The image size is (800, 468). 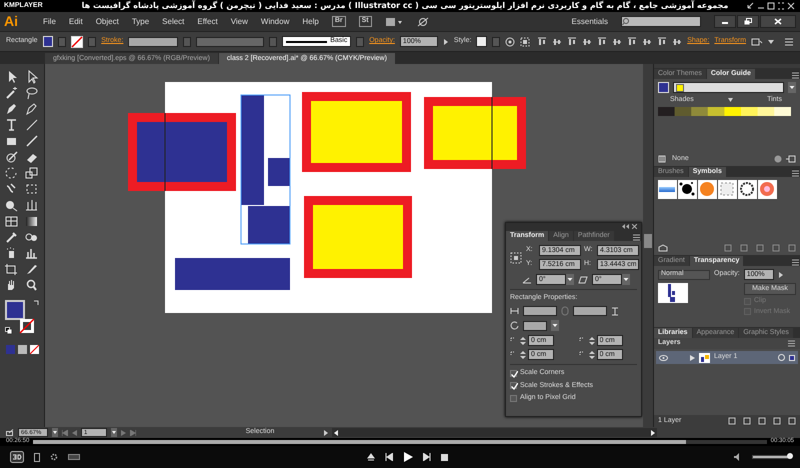 What do you see at coordinates (10, 349) in the screenshot?
I see `color-mode-icon` at bounding box center [10, 349].